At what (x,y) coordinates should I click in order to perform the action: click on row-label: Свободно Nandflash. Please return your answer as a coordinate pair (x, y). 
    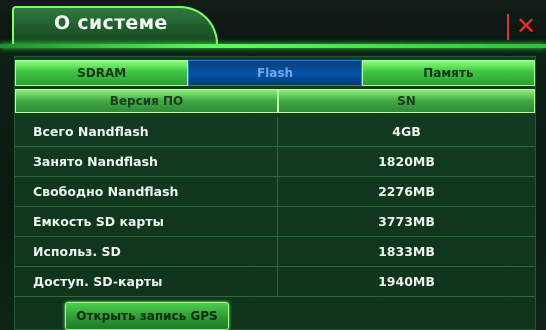
    Looking at the image, I should click on (146, 191).